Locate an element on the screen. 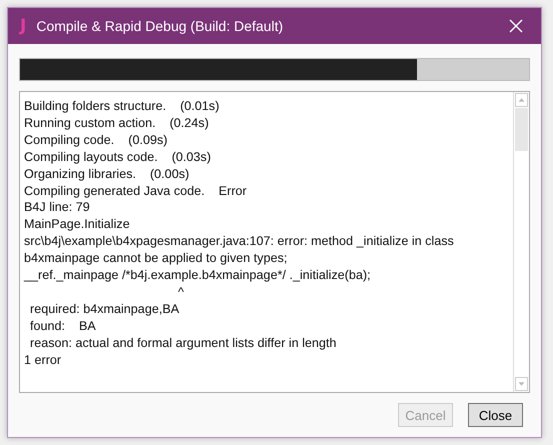 This screenshot has width=553, height=445. log-line: b4xmainpage cannot be applied to given types; is located at coordinates (156, 259).